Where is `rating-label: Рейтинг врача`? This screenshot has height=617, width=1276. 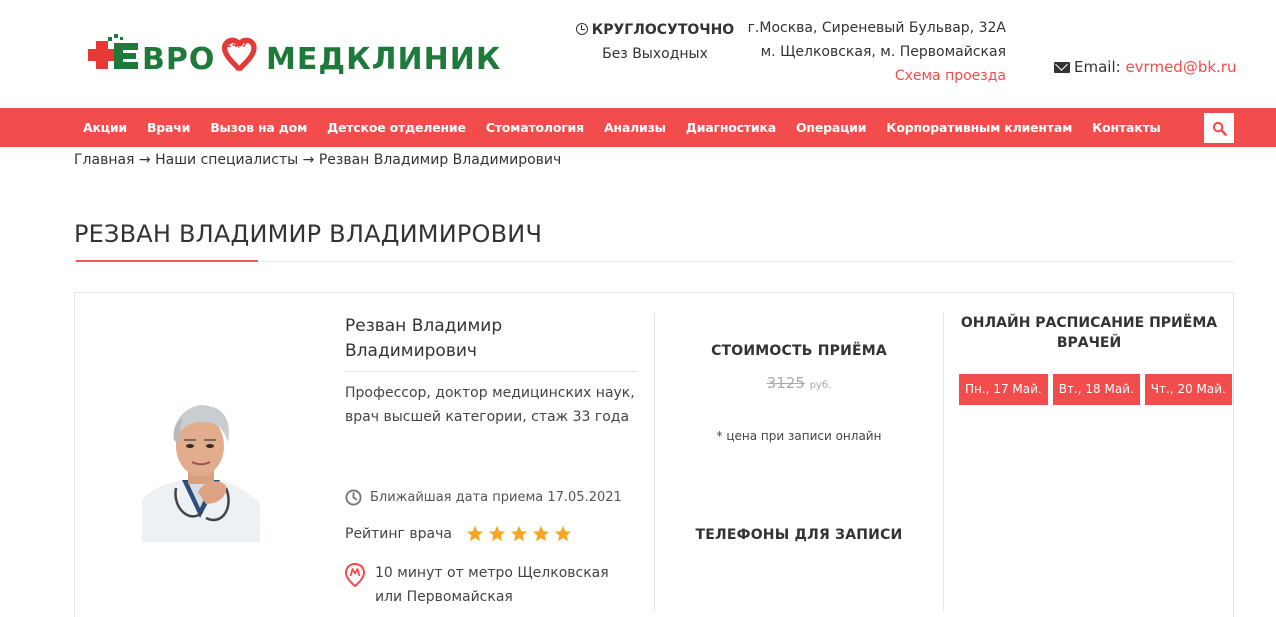
rating-label: Рейтинг врача is located at coordinates (398, 534).